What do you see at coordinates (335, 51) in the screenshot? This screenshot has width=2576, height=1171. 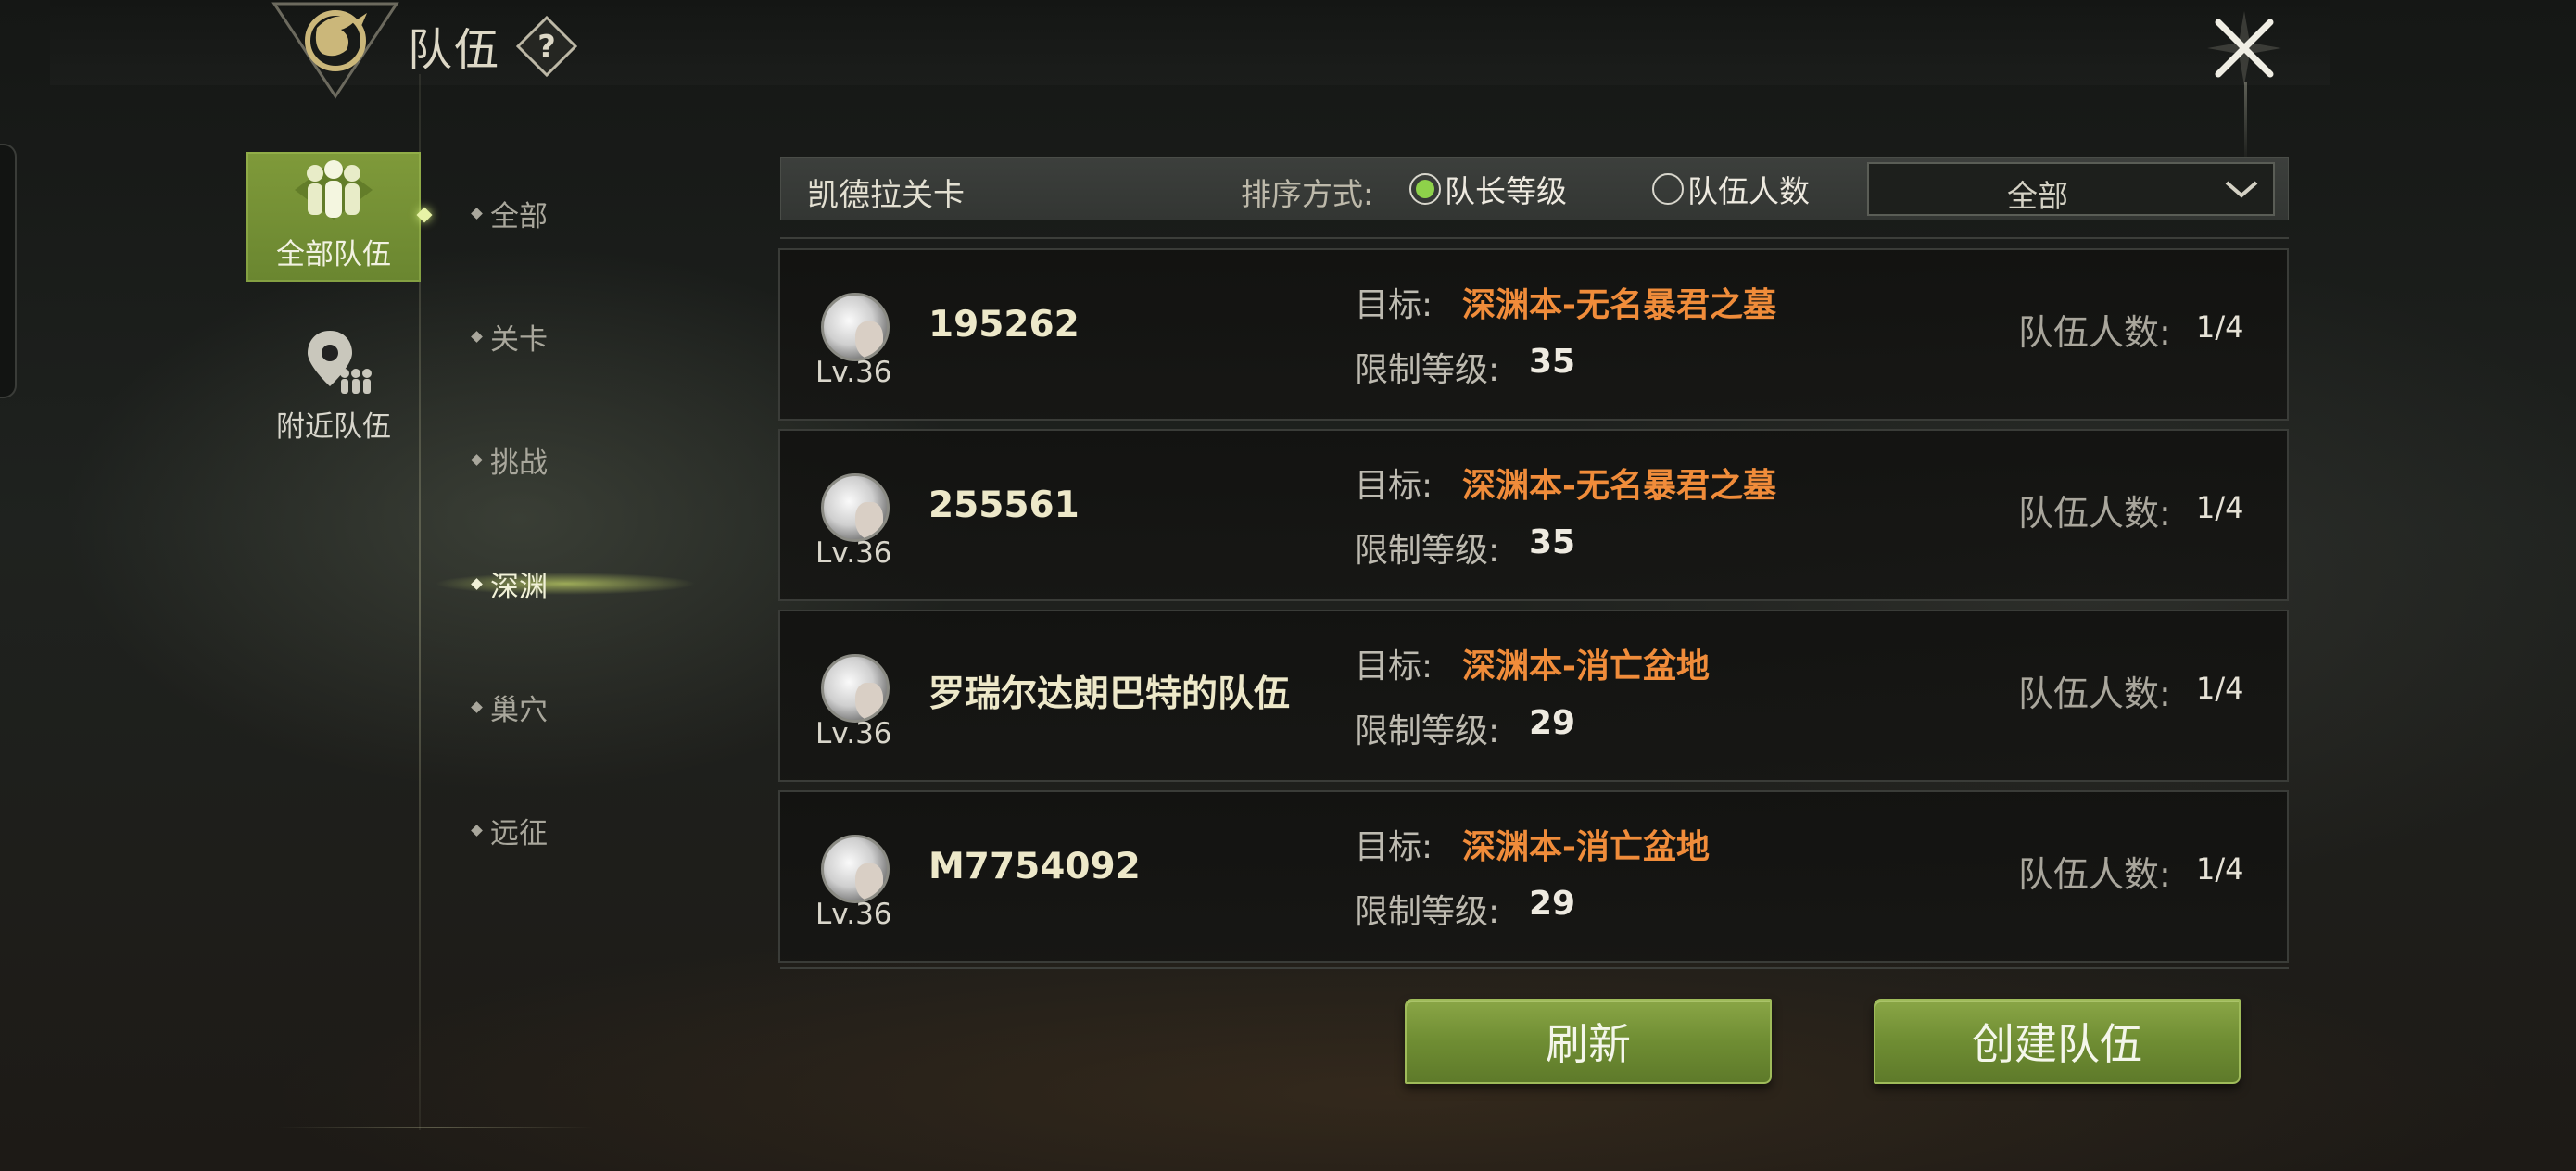 I see `dragon-emblem-icon` at bounding box center [335, 51].